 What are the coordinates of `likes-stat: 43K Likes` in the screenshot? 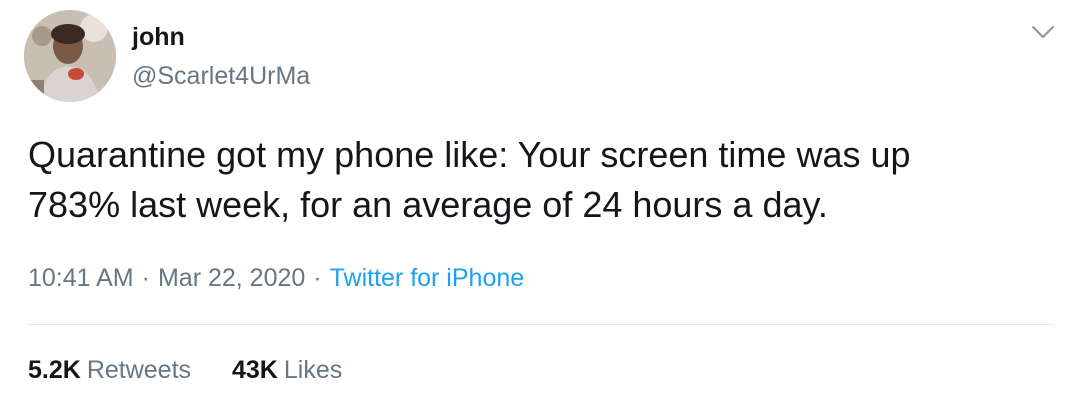 It's located at (287, 370).